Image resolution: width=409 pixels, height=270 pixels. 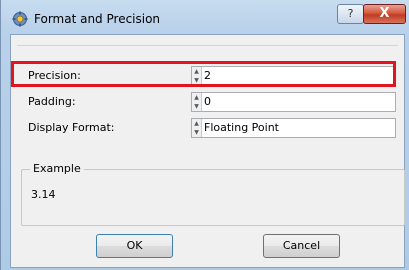 I want to click on padding-row: Padding: ▲ ▼ 0, so click(x=207, y=102).